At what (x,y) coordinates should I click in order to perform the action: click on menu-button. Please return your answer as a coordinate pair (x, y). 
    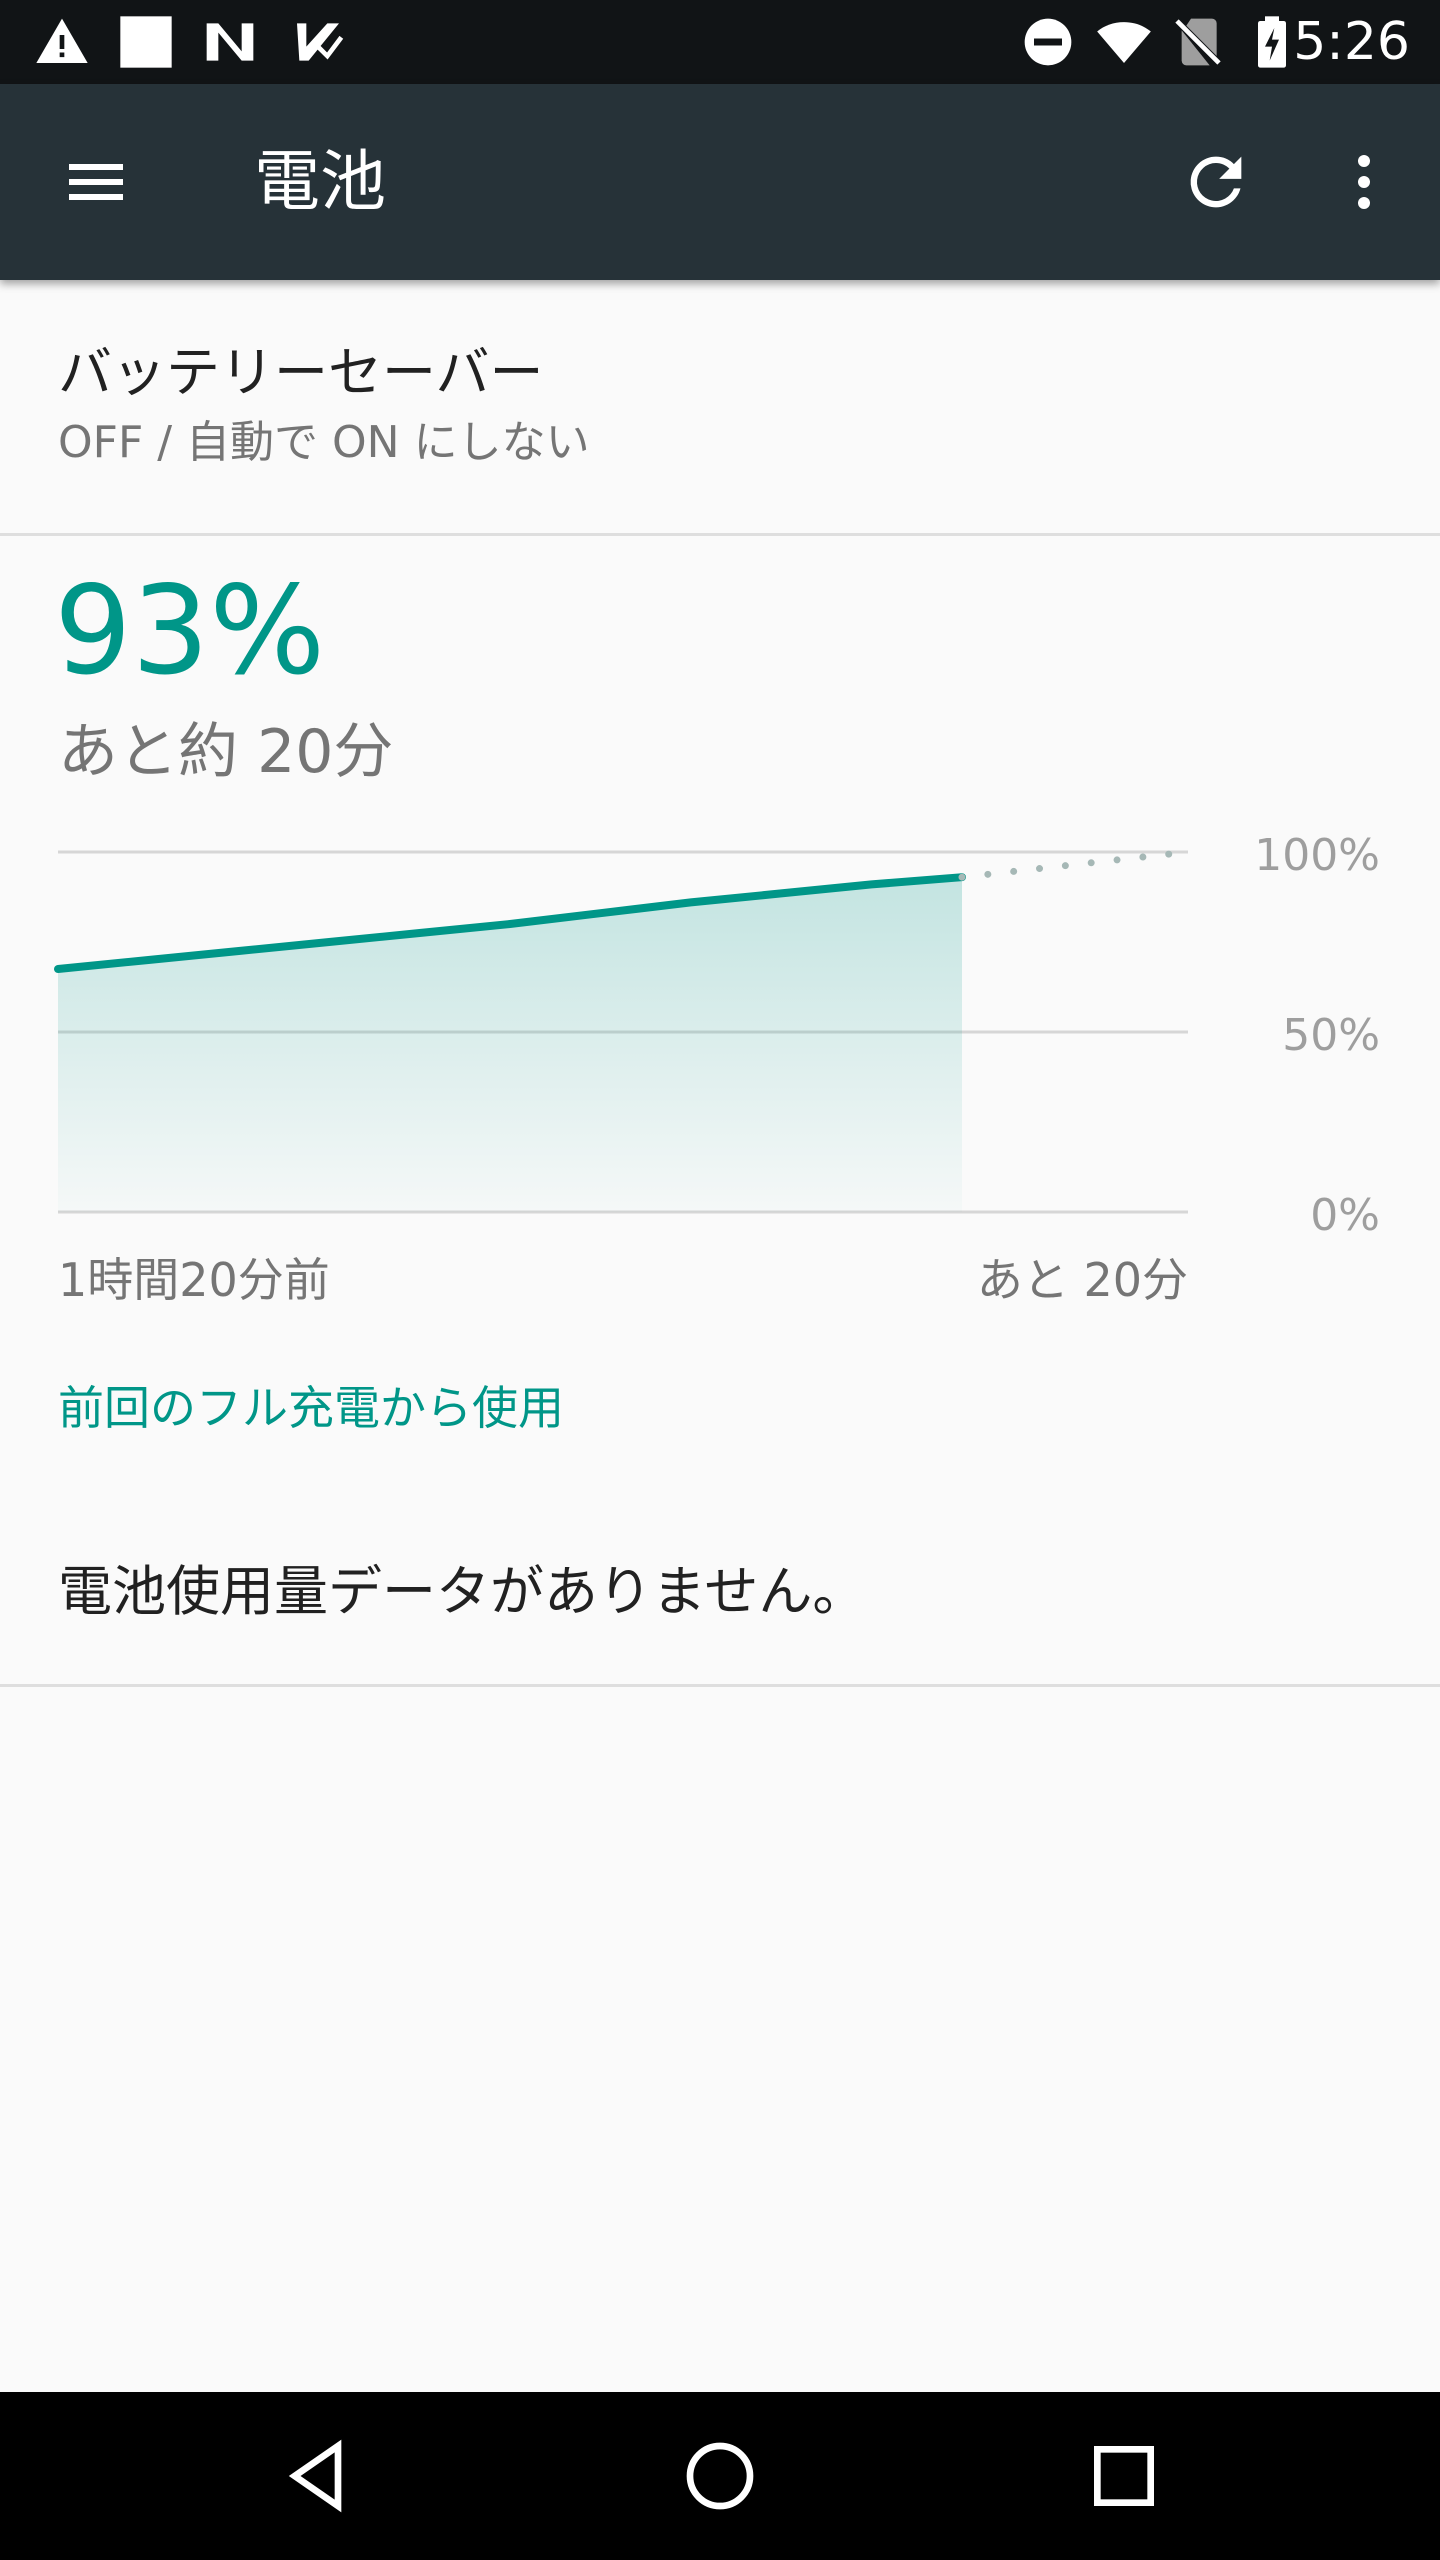
    Looking at the image, I should click on (96, 182).